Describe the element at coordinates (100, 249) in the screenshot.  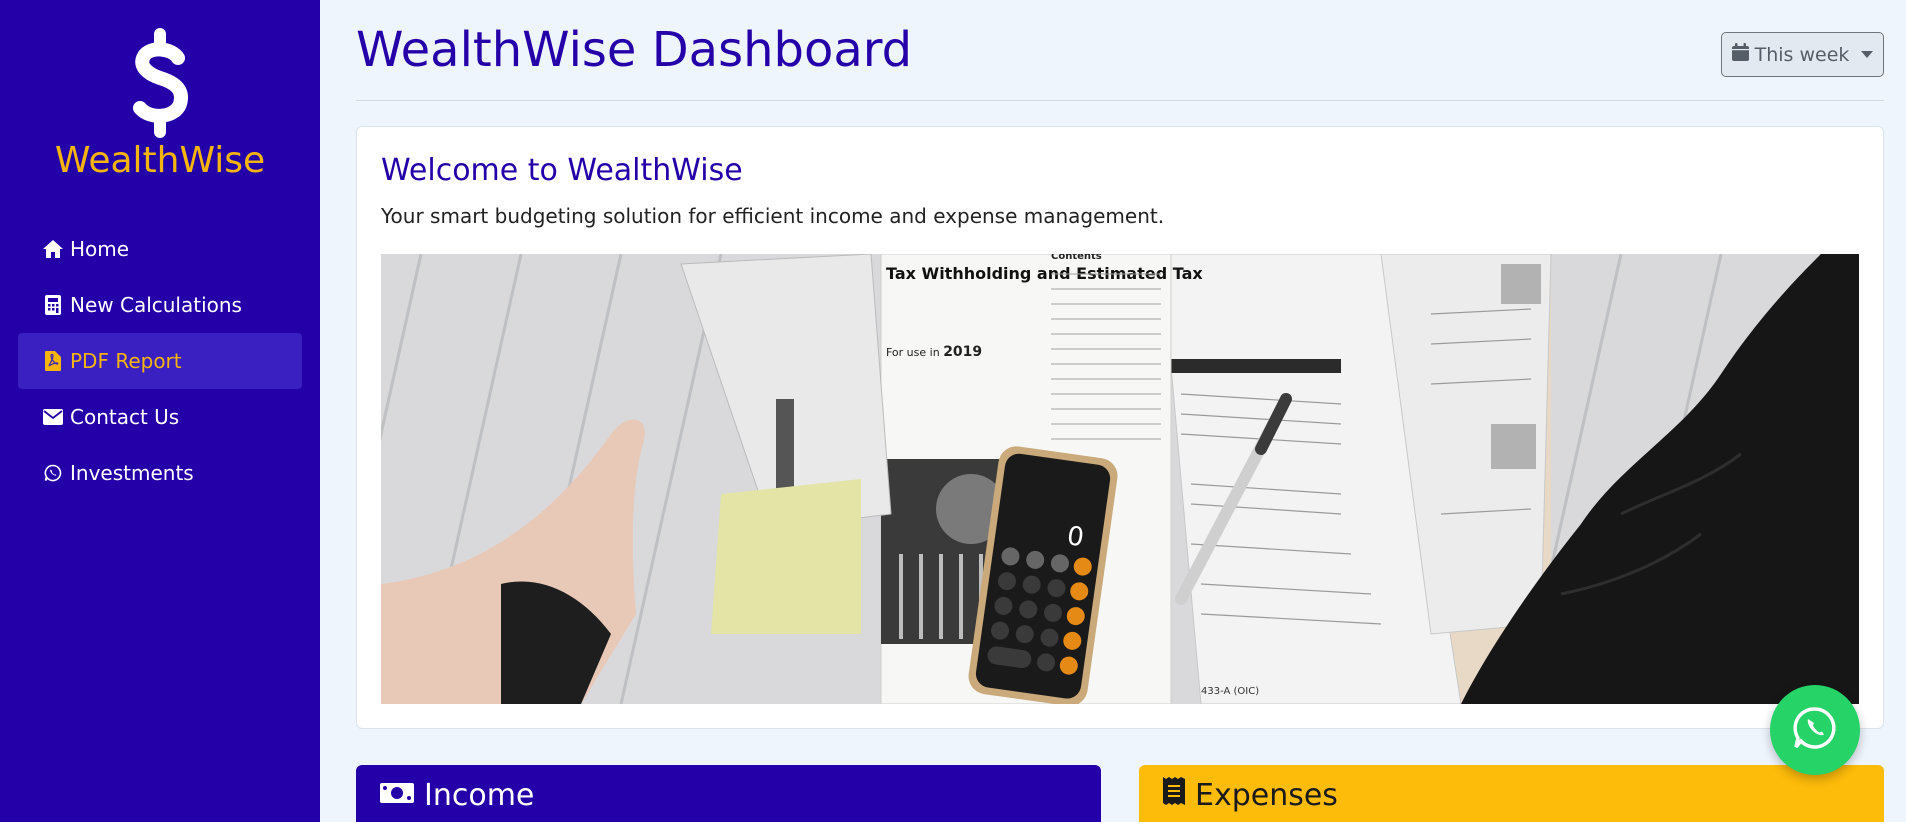
I see `sidebar-item-label: Home` at that location.